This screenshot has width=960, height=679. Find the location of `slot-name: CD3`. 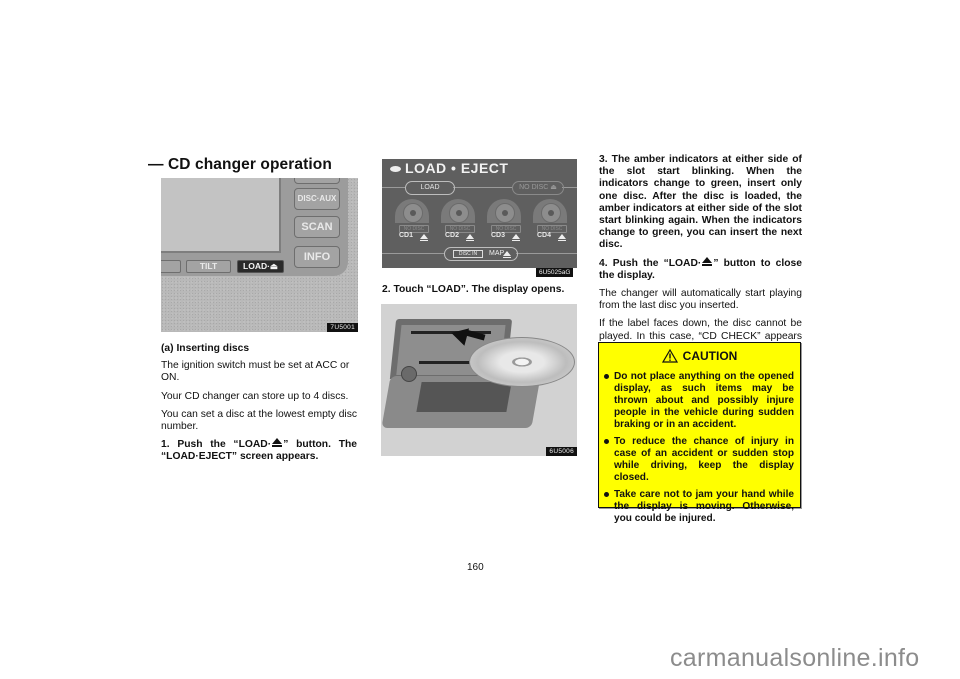

slot-name: CD3 is located at coordinates (498, 235).